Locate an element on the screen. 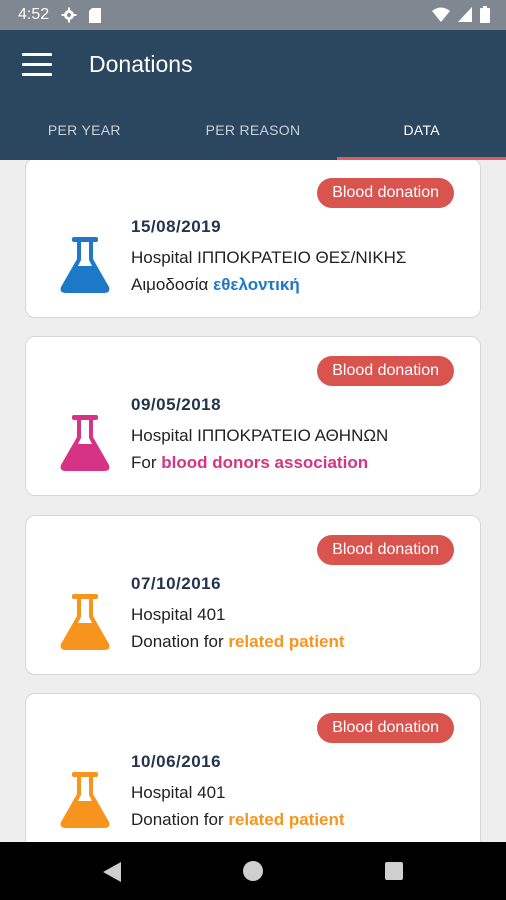 This screenshot has height=900, width=506. reason-highlight: blood donors association is located at coordinates (265, 462).